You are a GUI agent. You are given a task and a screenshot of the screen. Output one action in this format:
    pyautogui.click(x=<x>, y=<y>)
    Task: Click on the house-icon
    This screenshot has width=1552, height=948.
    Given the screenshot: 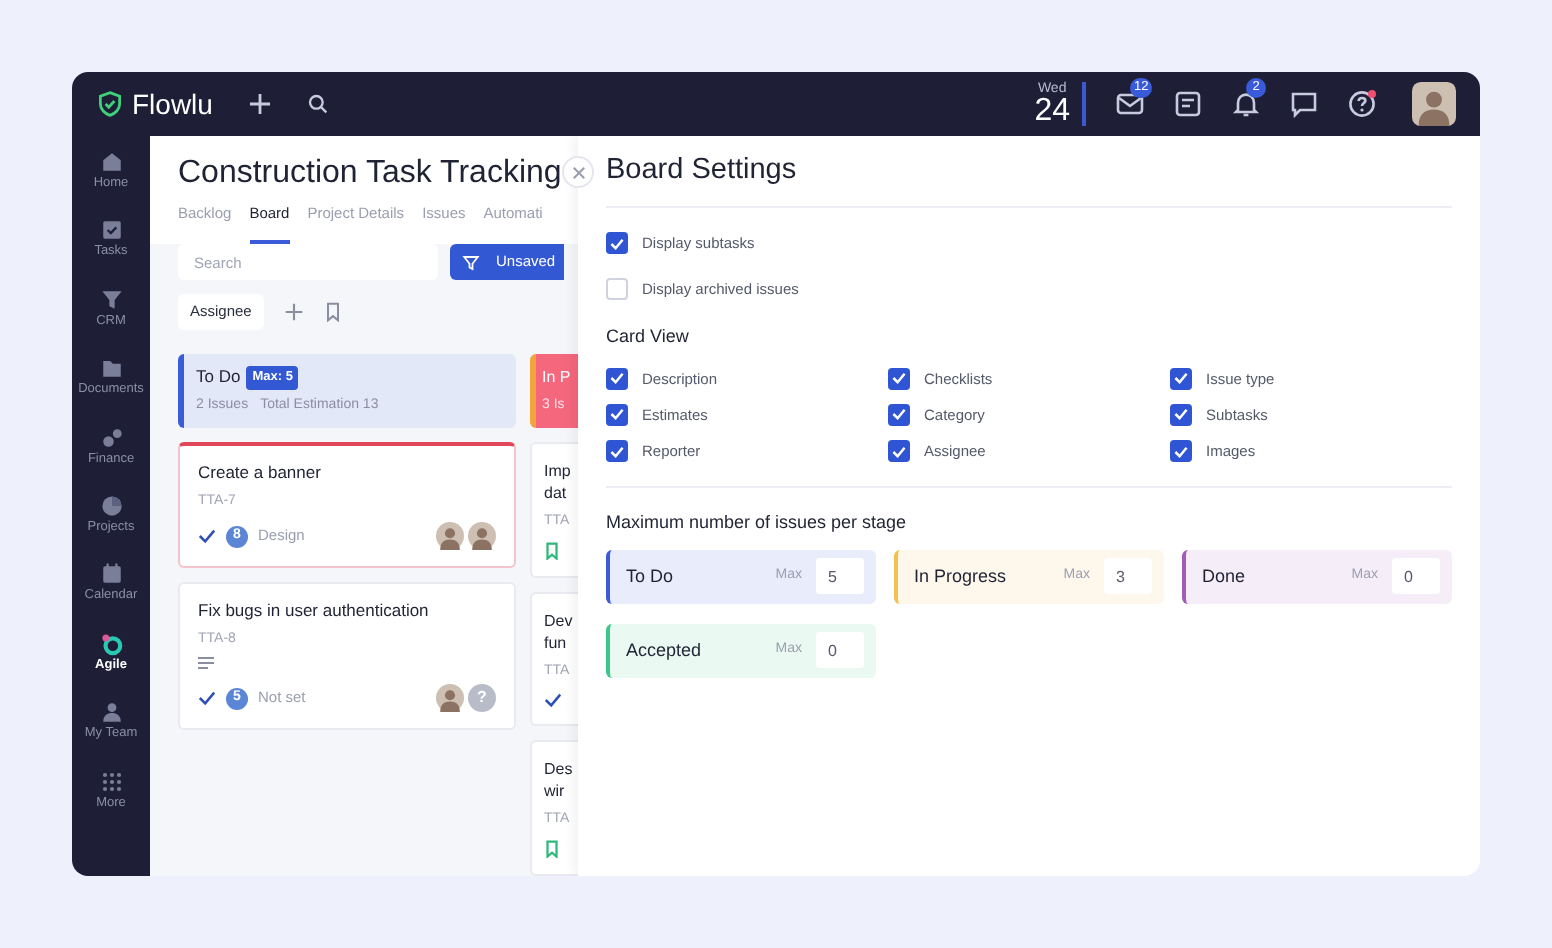 What is the action you would take?
    pyautogui.click(x=111, y=162)
    